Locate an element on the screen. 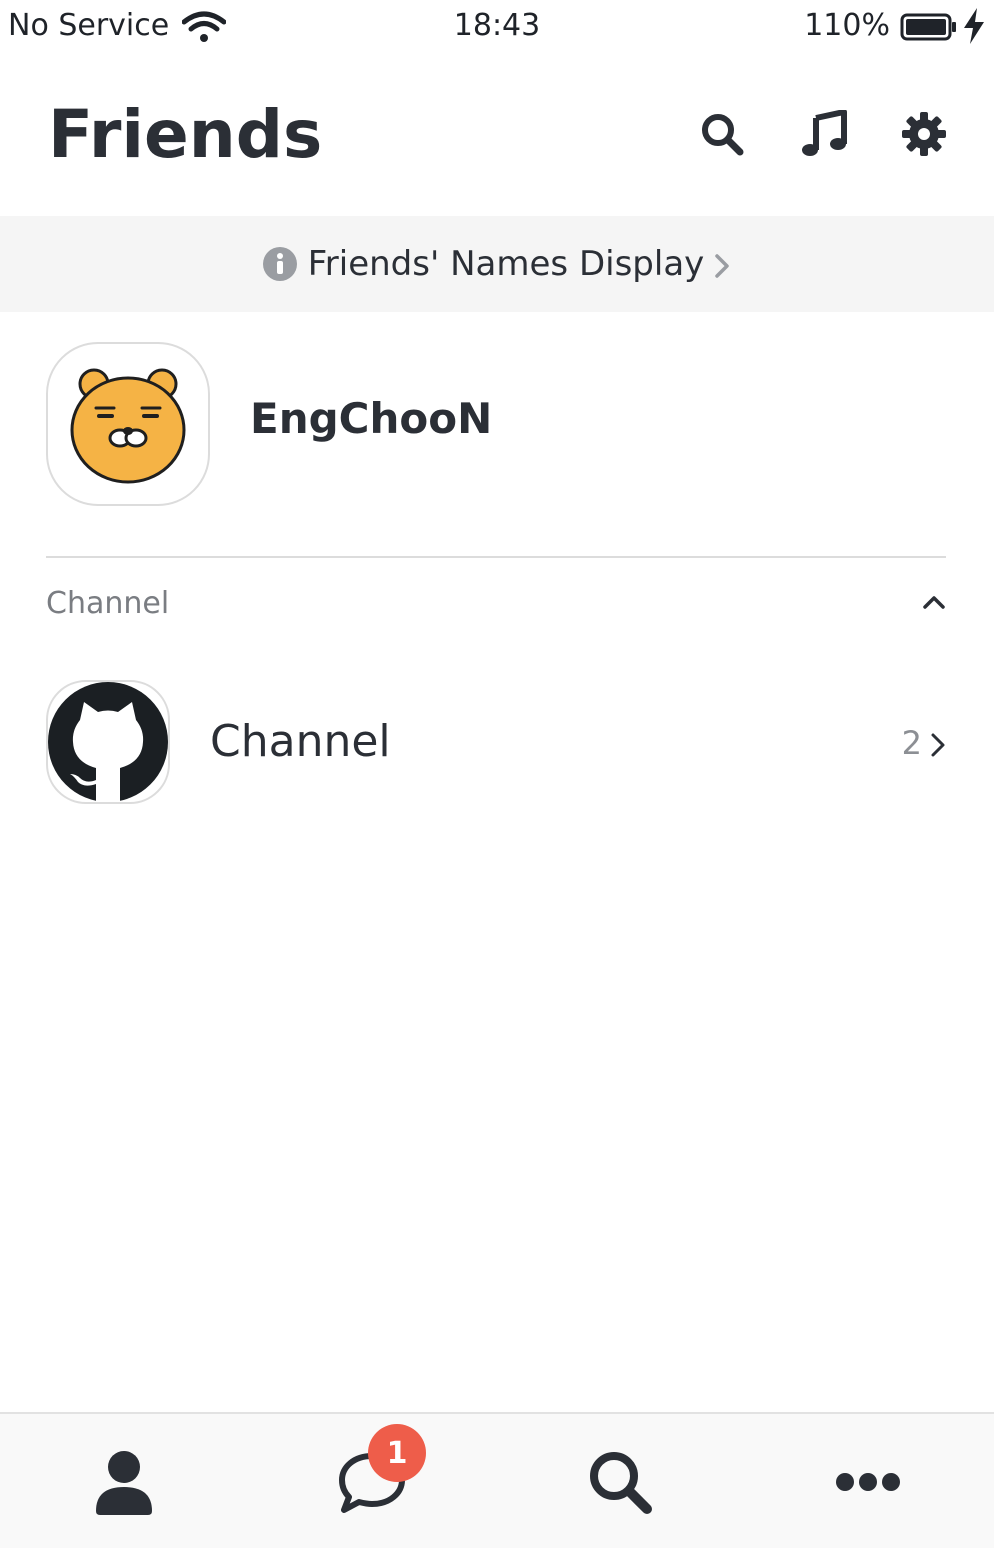 The width and height of the screenshot is (994, 1548). settings-button is located at coordinates (924, 134).